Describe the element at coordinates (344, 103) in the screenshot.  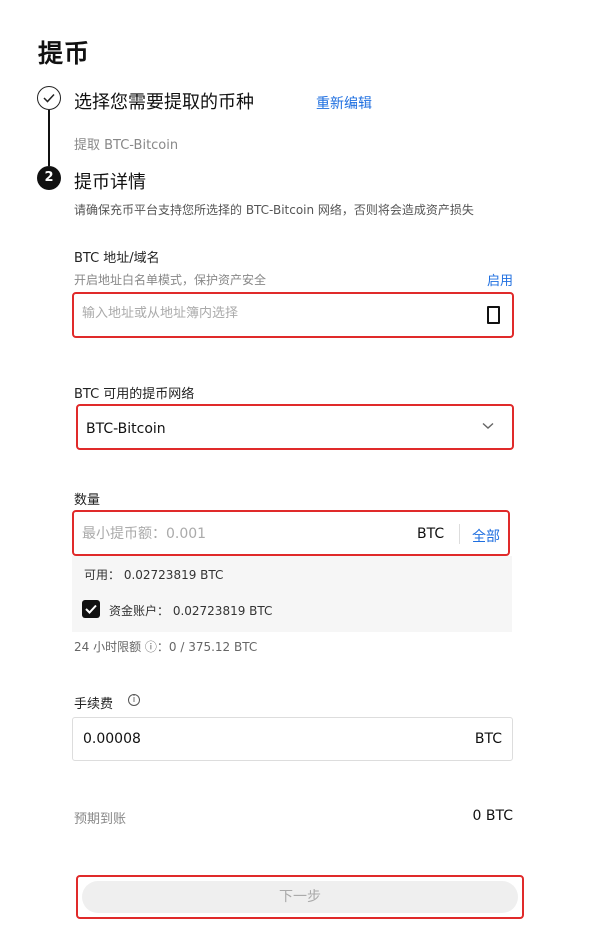
I see `reedit-link: 重新编辑` at that location.